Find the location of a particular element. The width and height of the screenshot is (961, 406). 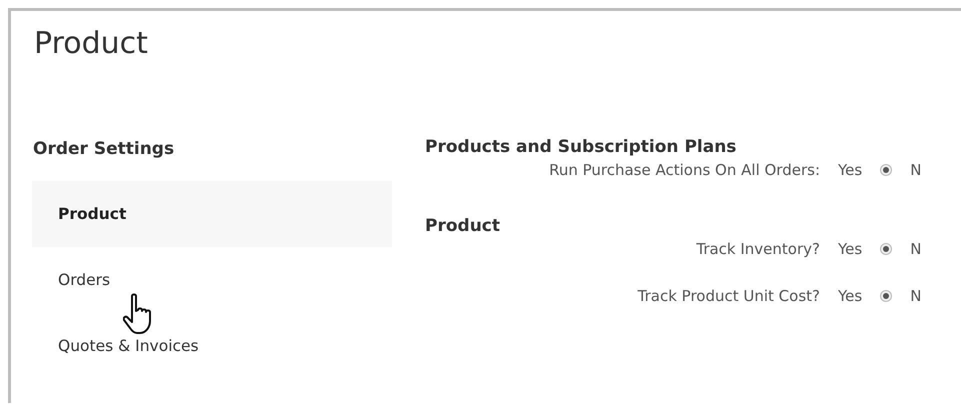

sidebar-heading: Order Settings is located at coordinates (103, 149).